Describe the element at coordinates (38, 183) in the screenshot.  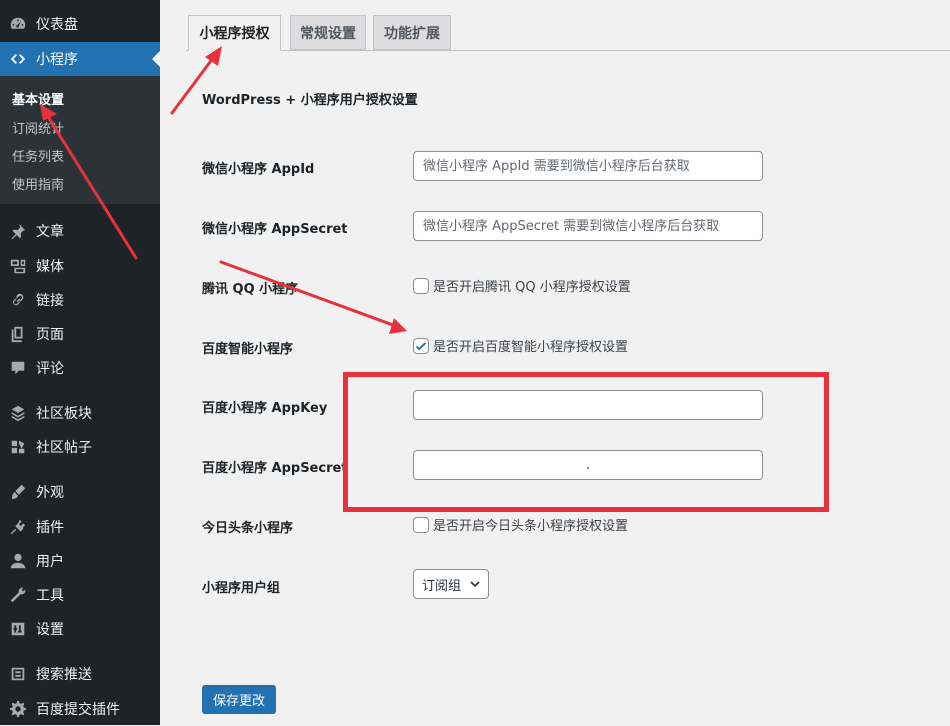
I see `submenu-user-guide: 使用指南` at that location.